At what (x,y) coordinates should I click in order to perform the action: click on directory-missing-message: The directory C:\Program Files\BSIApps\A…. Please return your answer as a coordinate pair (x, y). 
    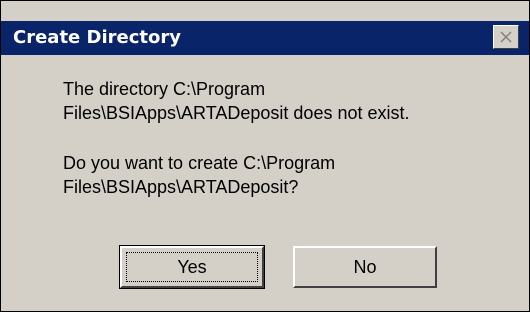
    Looking at the image, I should click on (236, 101).